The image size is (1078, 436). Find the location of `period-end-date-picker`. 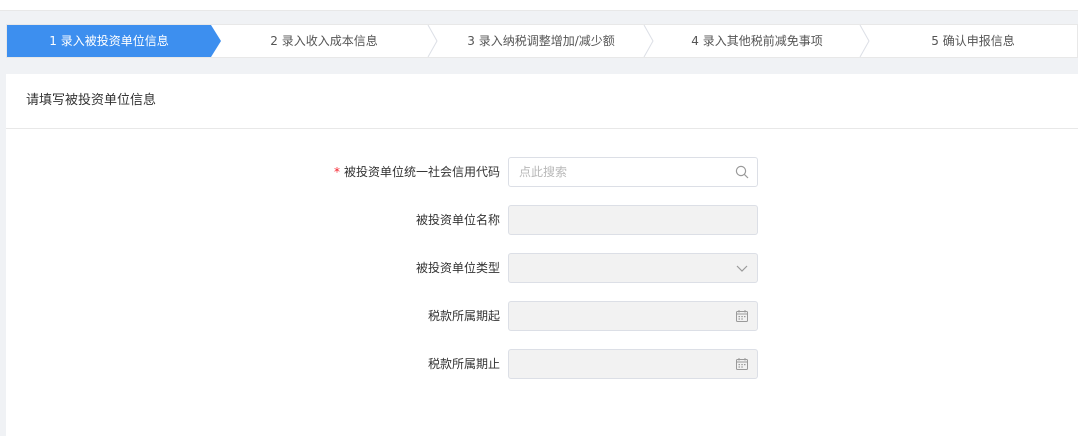

period-end-date-picker is located at coordinates (633, 364).